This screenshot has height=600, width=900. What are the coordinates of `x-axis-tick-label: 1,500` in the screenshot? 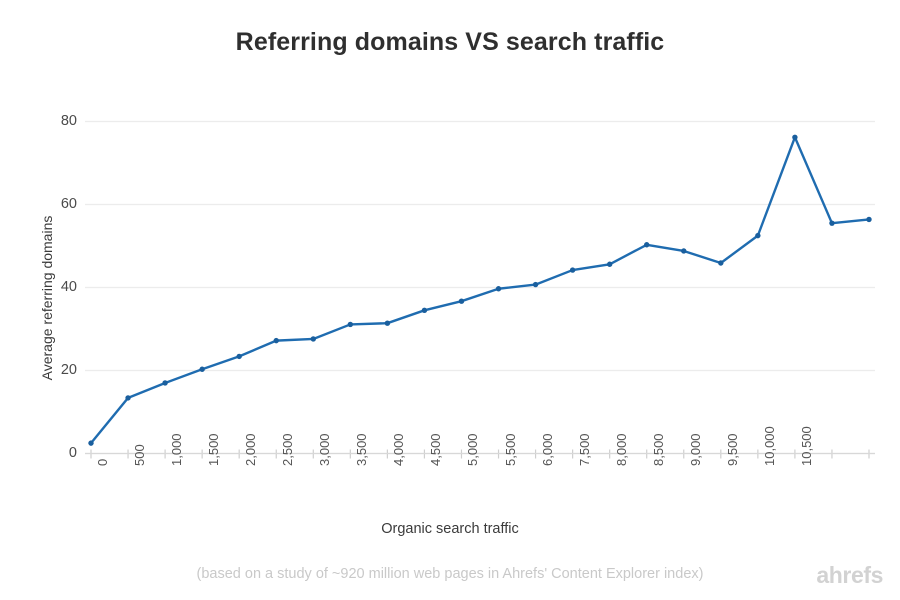 It's located at (214, 449).